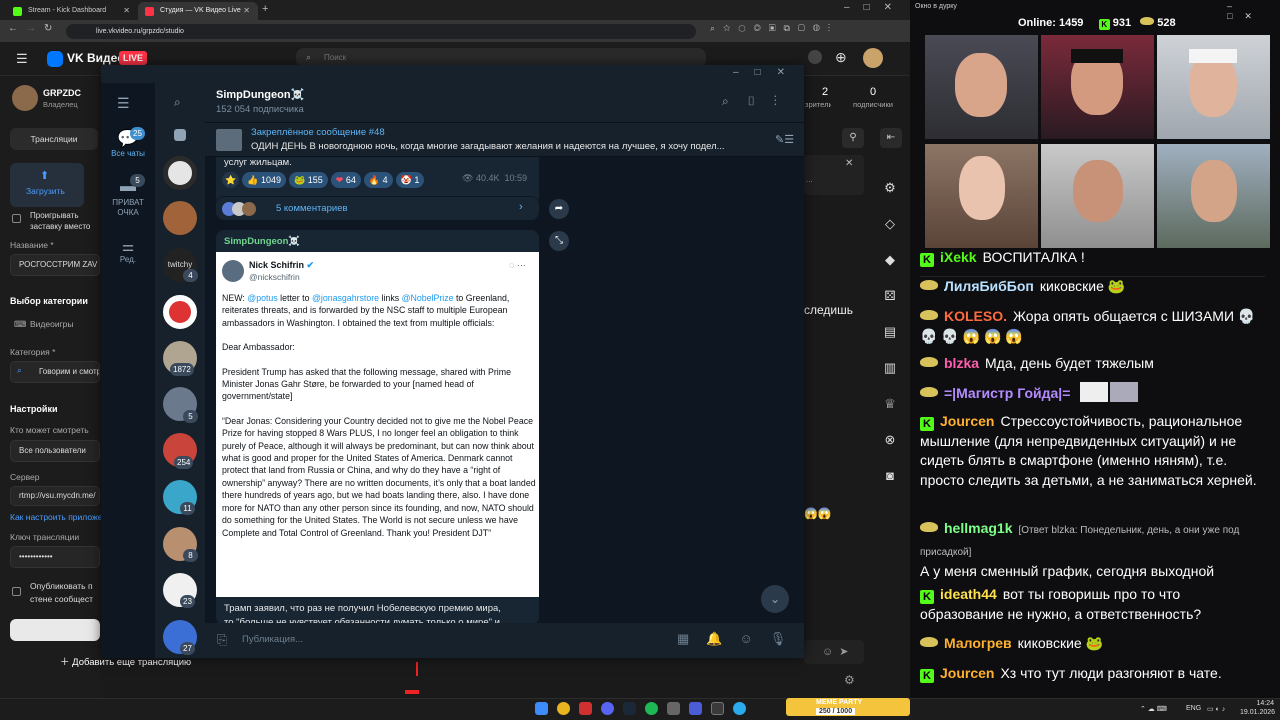  What do you see at coordinates (72, 11) in the screenshot?
I see `tab-kick-dashboard: Stream - Kick Dashboard ✕` at bounding box center [72, 11].